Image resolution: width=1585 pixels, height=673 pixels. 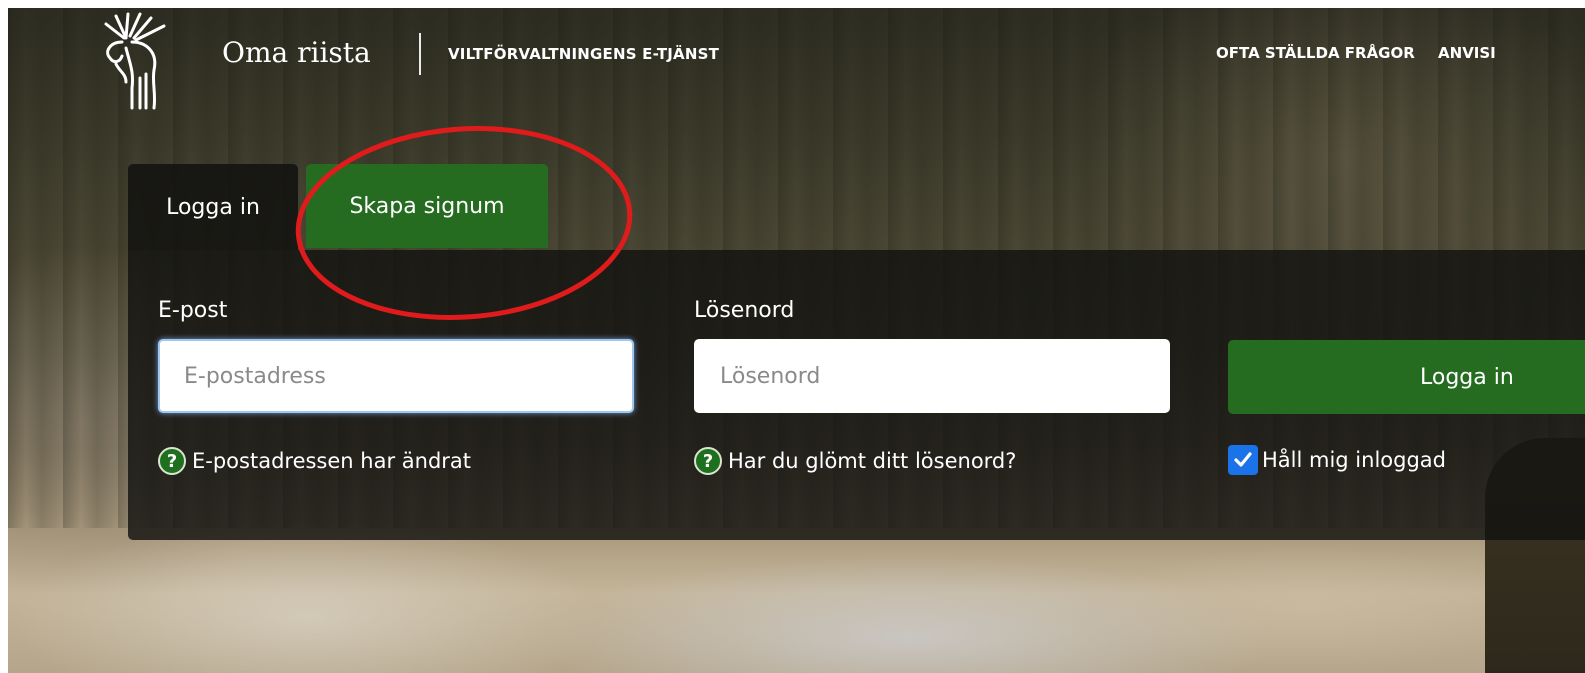 What do you see at coordinates (396, 376) in the screenshot?
I see `email-input` at bounding box center [396, 376].